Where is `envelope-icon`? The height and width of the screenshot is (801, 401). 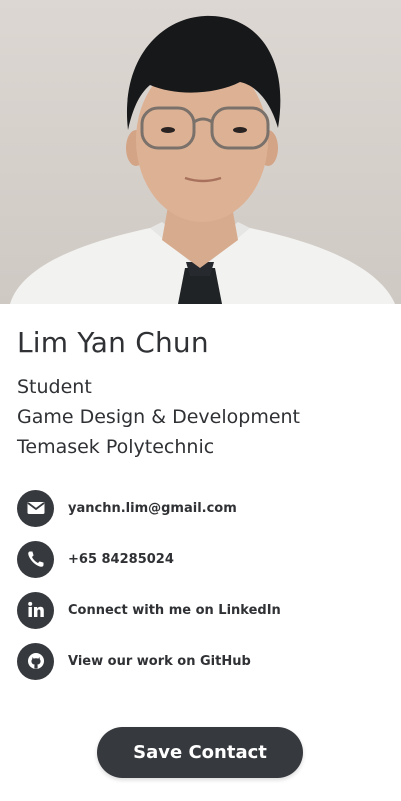
envelope-icon is located at coordinates (35, 508).